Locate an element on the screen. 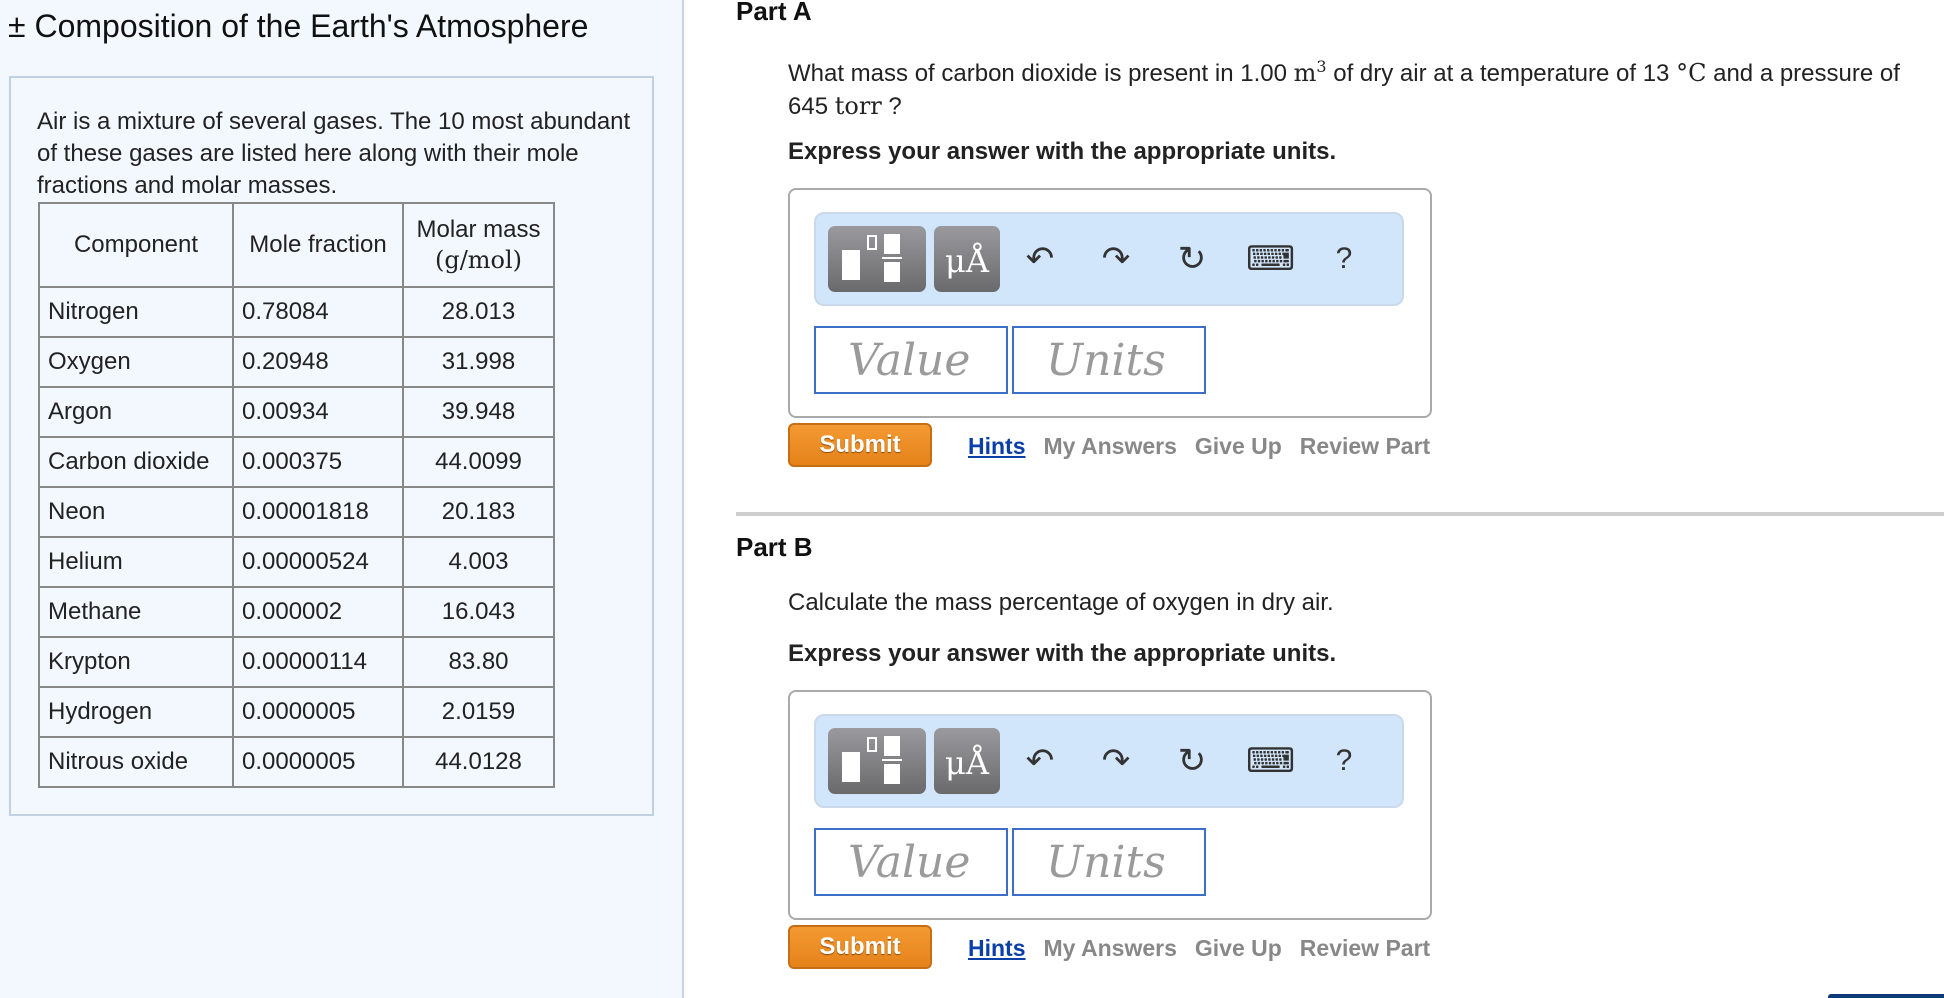 The height and width of the screenshot is (998, 1944). component-cell: Neon is located at coordinates (136, 512).